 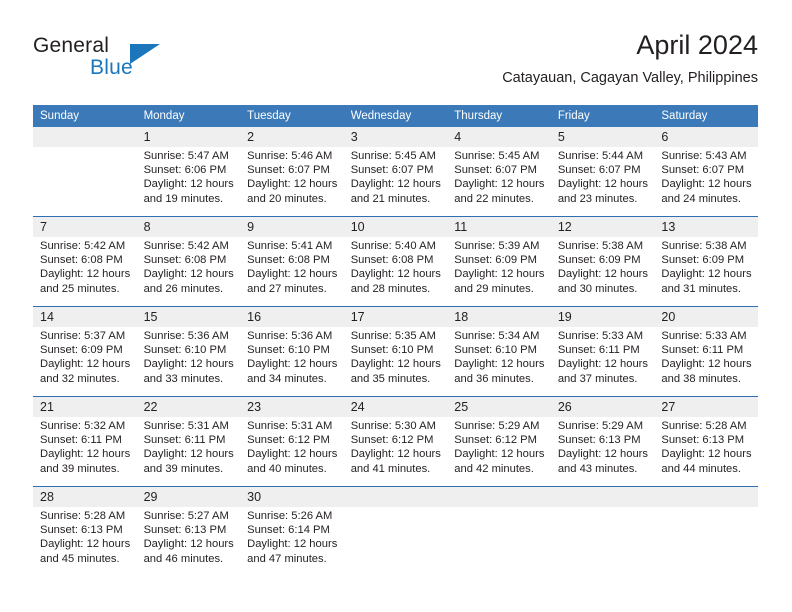 I want to click on day-number: 26, so click(x=602, y=406).